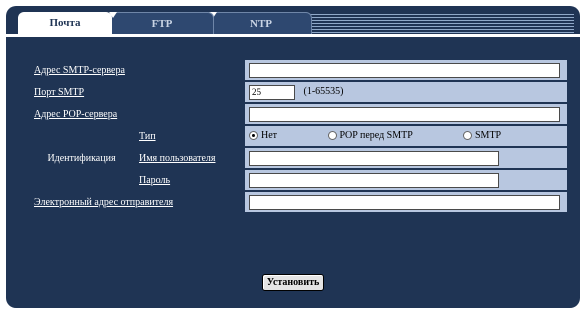 The image size is (586, 314). I want to click on sender-email-row: Электронный адрес отправителя, so click(298, 202).